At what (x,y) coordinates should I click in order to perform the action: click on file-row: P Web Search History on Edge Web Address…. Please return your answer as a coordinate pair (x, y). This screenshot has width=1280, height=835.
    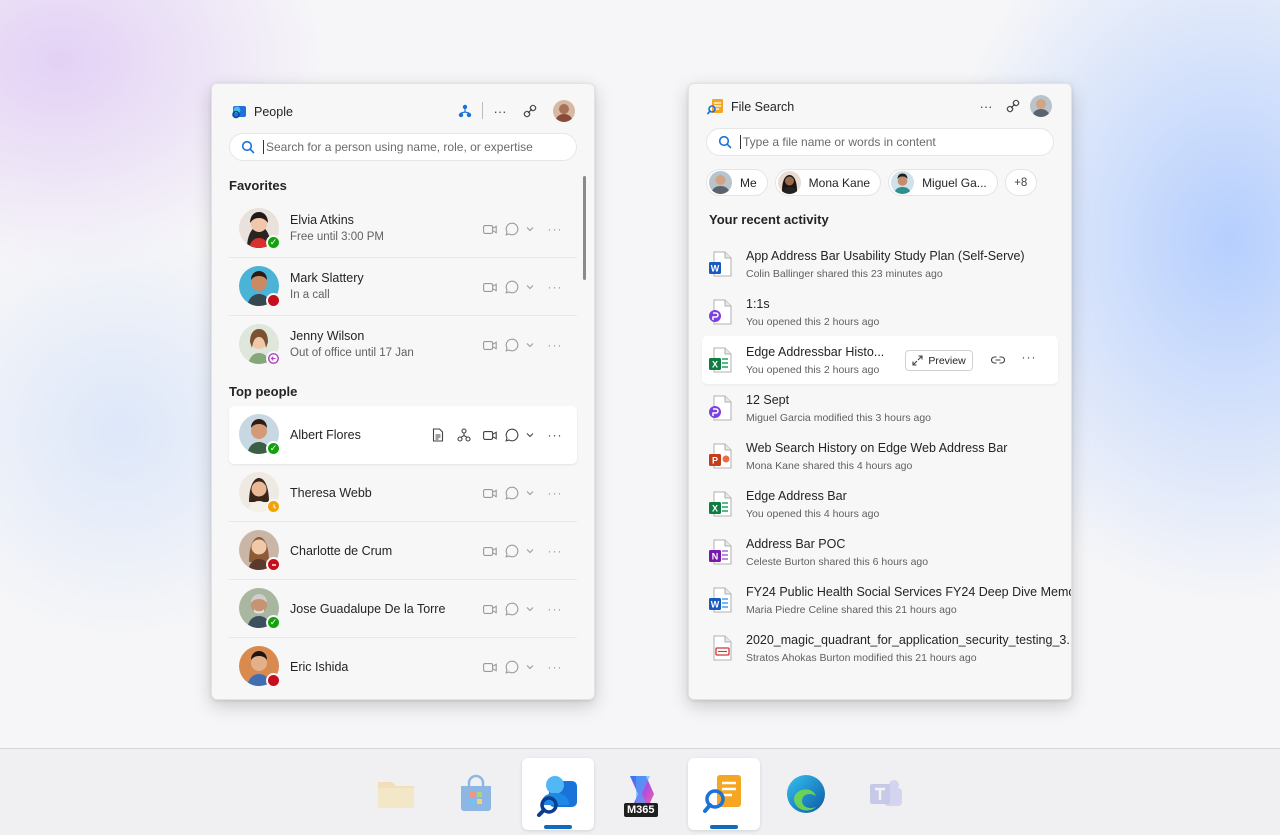
    Looking at the image, I should click on (880, 456).